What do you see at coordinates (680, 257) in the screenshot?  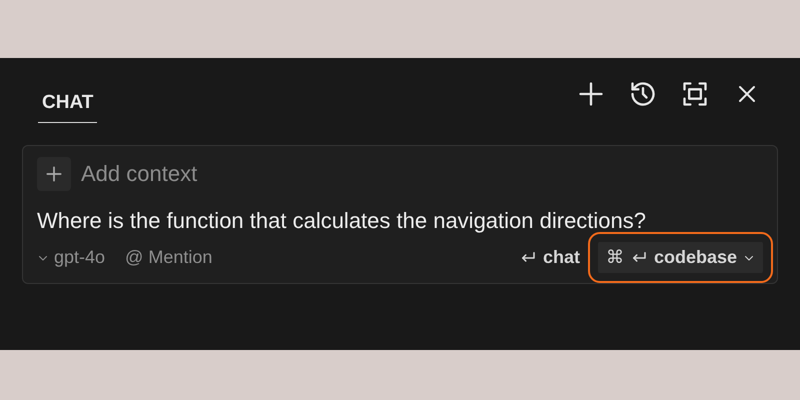 I see `codebase-button: ⌘ codebase` at bounding box center [680, 257].